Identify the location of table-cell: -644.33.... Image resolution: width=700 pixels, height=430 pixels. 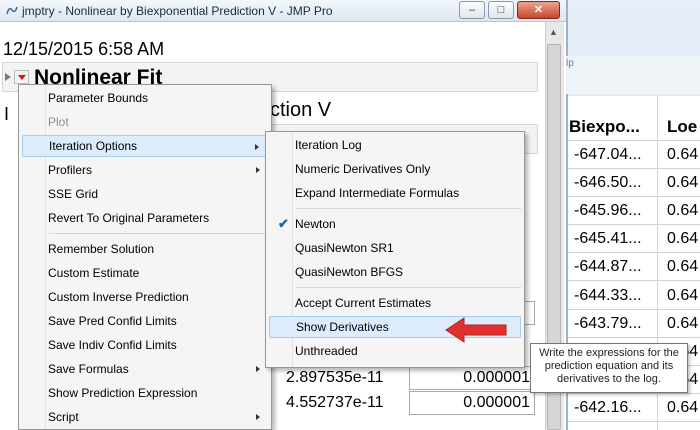
(608, 296).